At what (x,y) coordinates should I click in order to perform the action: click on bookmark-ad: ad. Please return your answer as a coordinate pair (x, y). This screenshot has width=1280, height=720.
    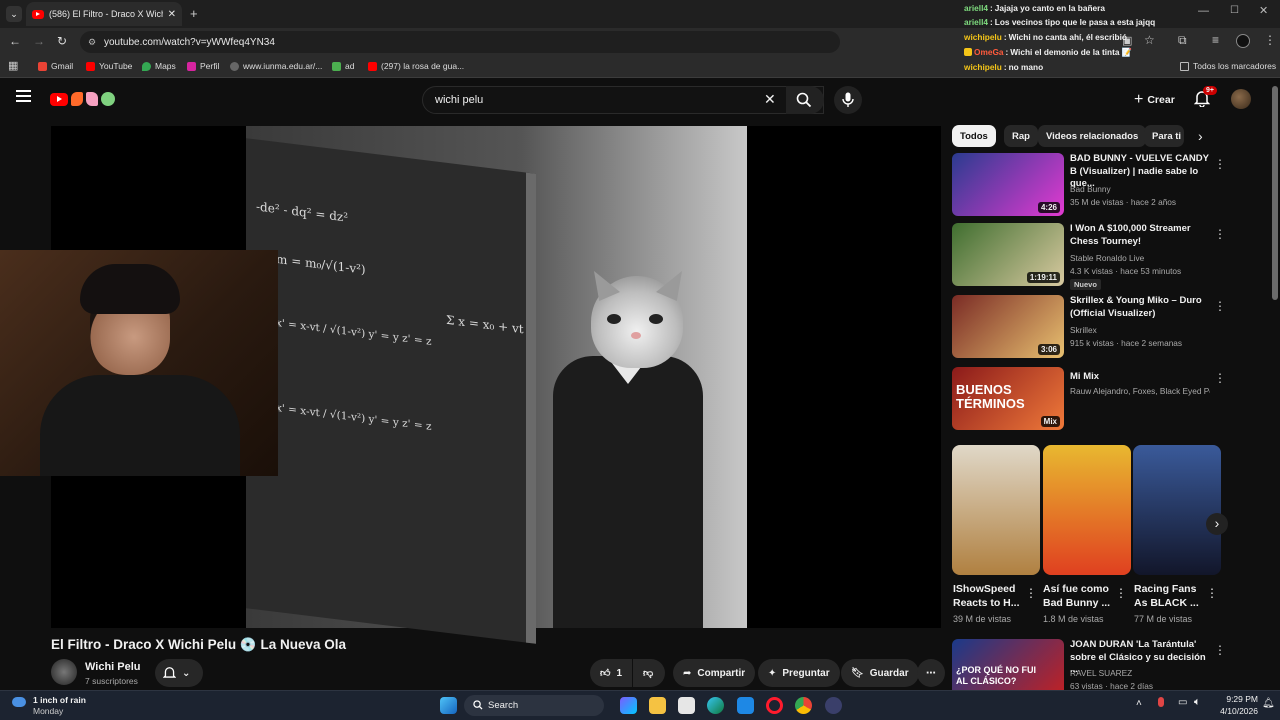
    Looking at the image, I should click on (343, 66).